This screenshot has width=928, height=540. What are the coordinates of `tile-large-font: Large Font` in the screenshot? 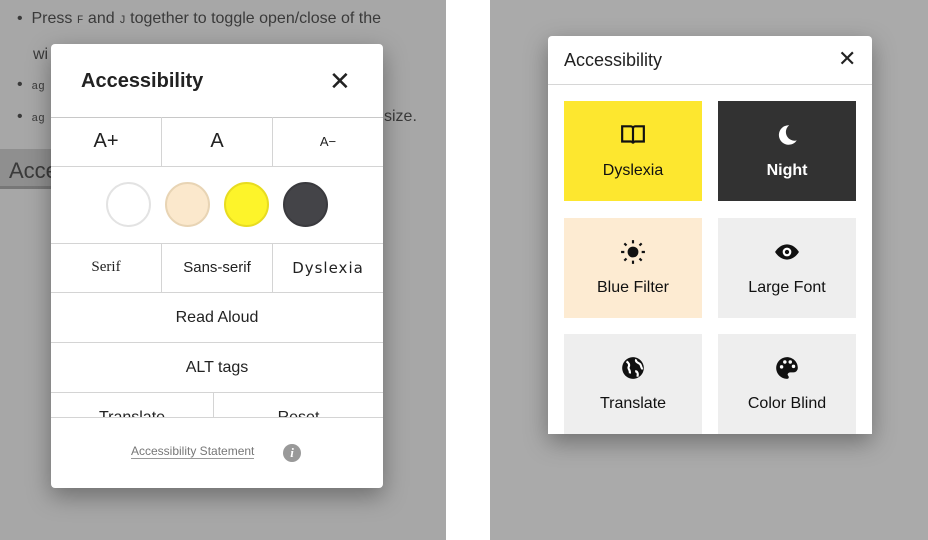 It's located at (787, 268).